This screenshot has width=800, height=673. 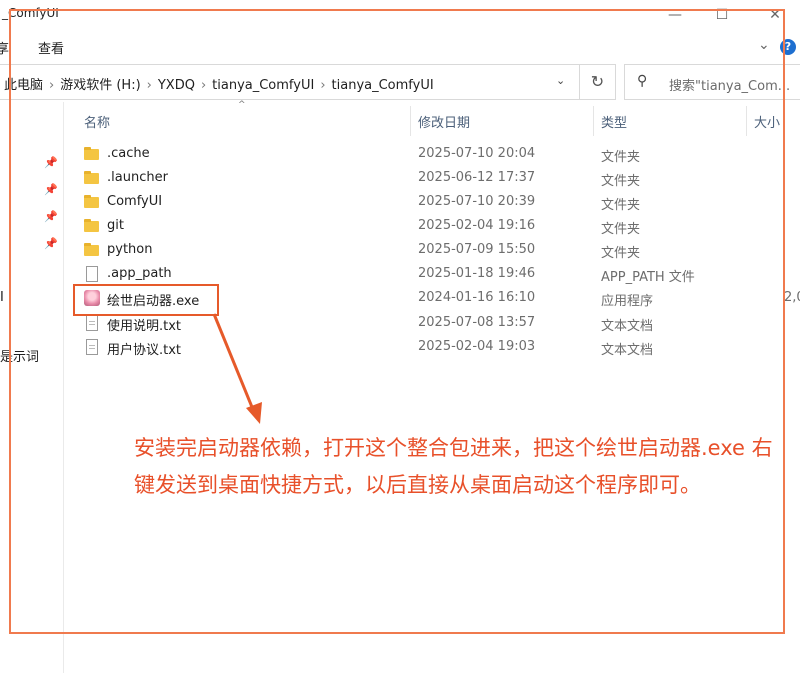 I want to click on title-bar: _ComfyUI — ☐ ✕, so click(x=400, y=16).